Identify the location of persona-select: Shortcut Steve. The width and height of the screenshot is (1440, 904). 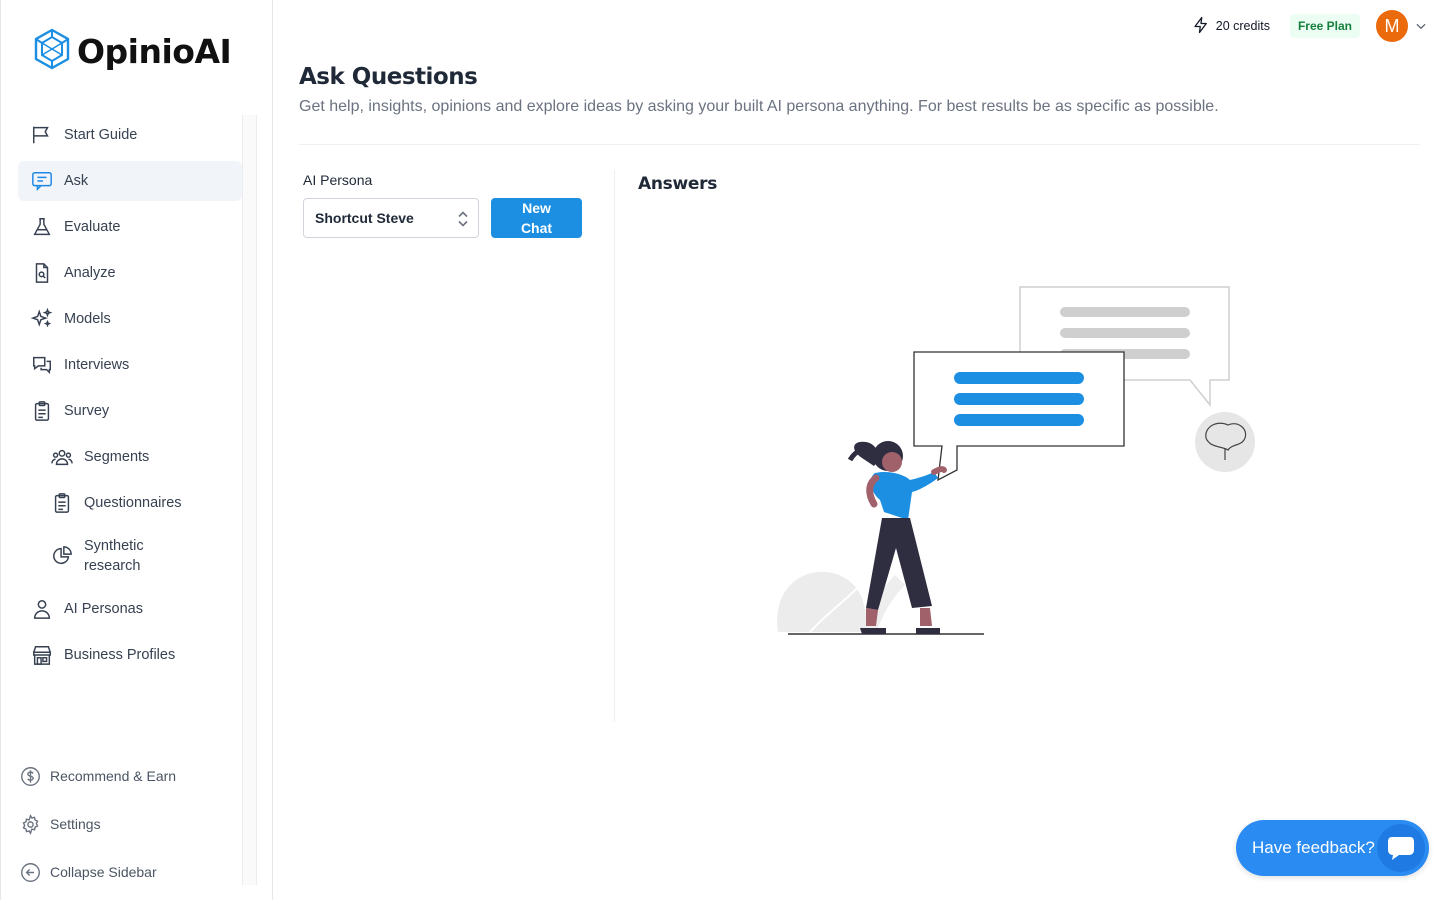
(391, 218).